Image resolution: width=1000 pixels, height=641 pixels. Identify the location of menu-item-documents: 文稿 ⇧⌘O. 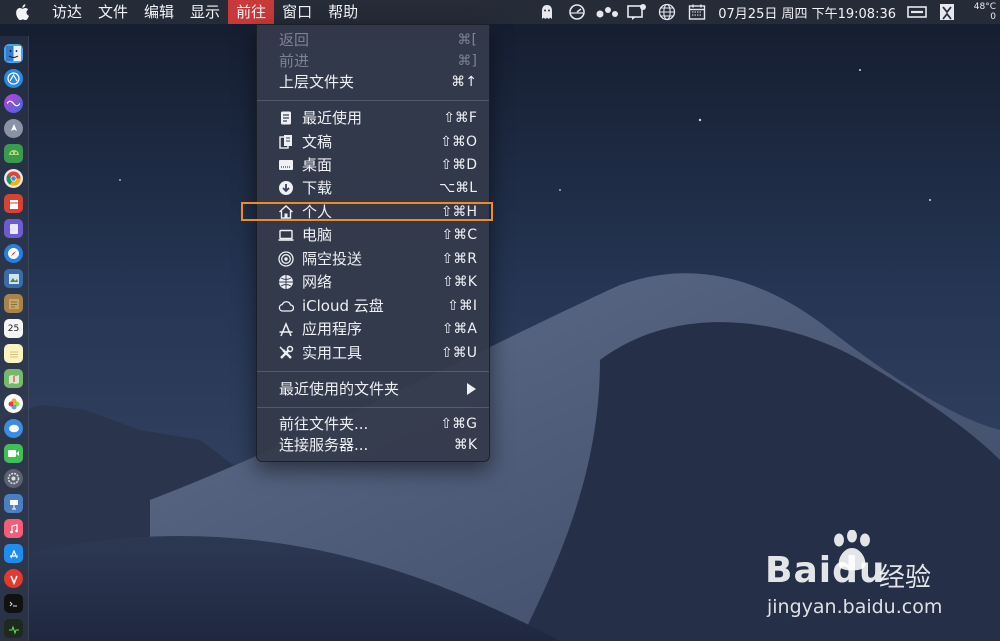
(373, 142).